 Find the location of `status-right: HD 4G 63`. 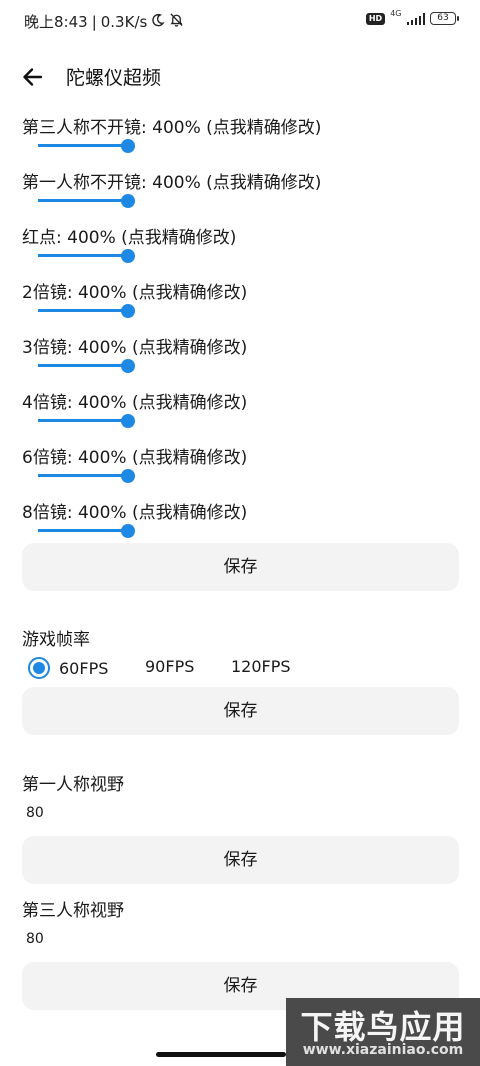

status-right: HD 4G 63 is located at coordinates (412, 16).